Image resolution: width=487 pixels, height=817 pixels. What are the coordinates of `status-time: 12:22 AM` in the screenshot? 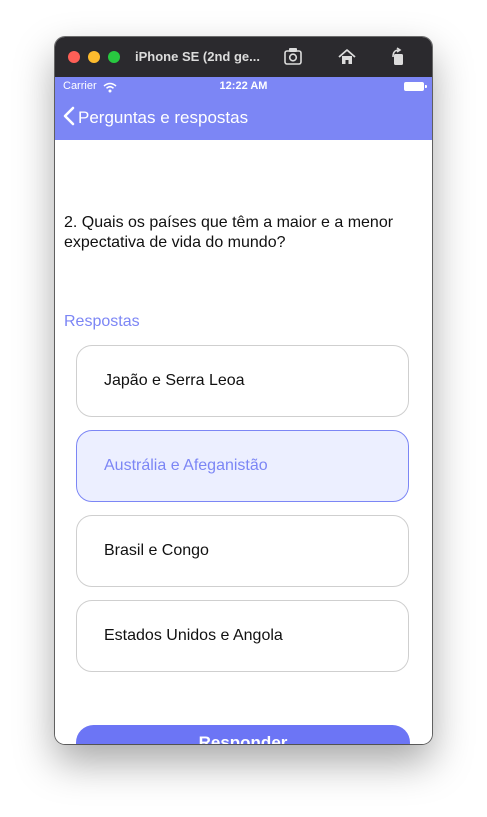 It's located at (243, 86).